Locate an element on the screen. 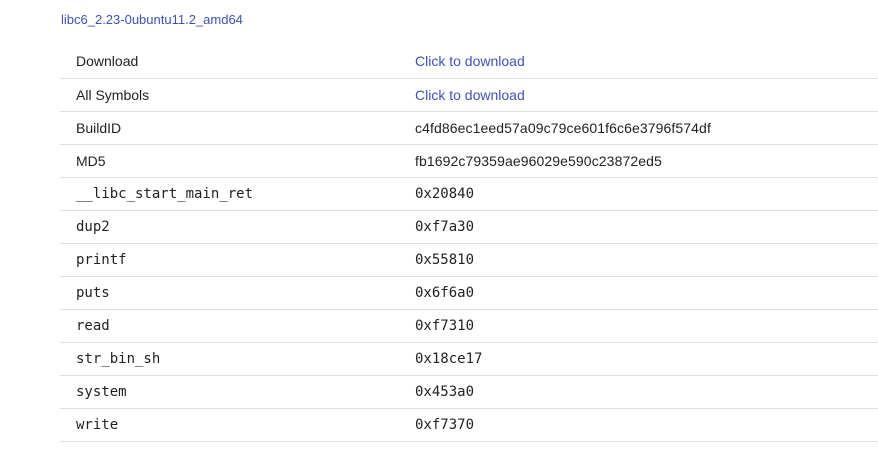 The image size is (878, 450). table-row: write 0xf7370 is located at coordinates (469, 425).